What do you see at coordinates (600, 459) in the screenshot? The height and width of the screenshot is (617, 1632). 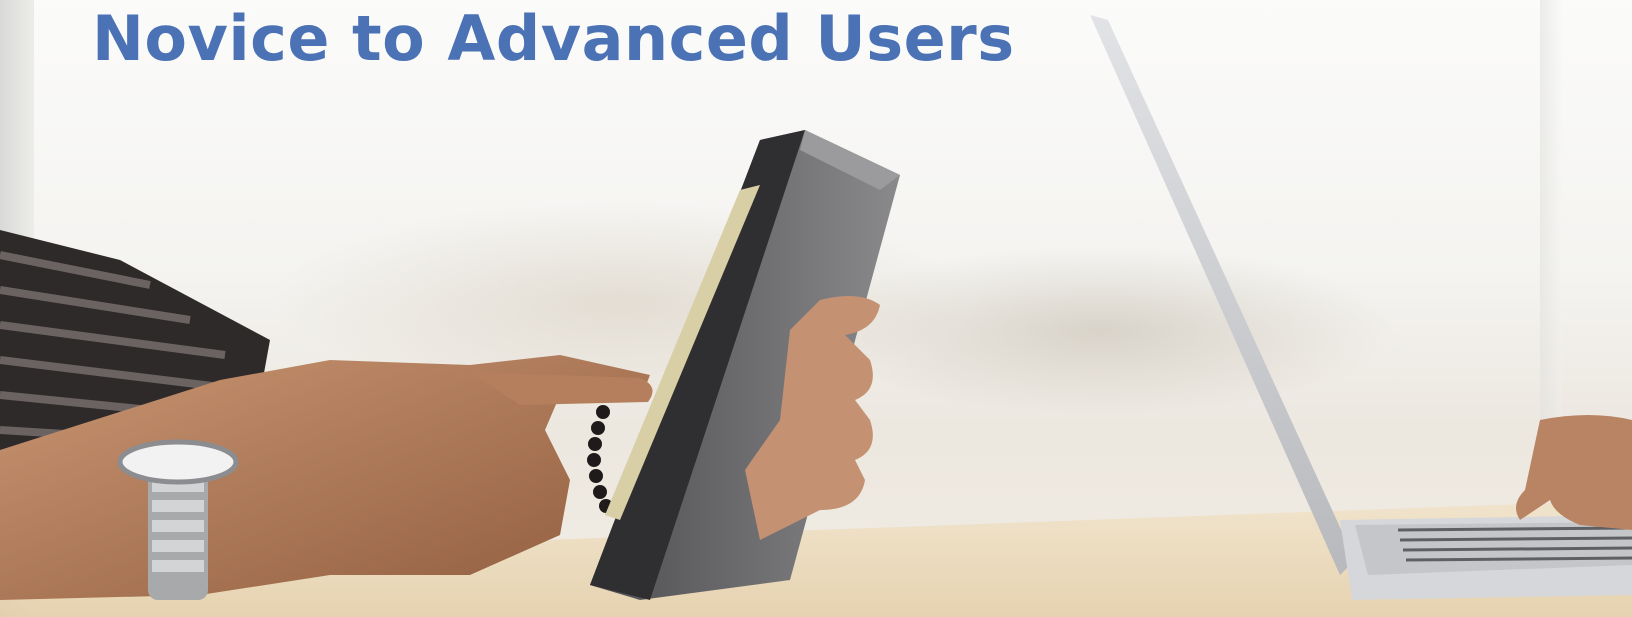 I see `bracelet-icon` at bounding box center [600, 459].